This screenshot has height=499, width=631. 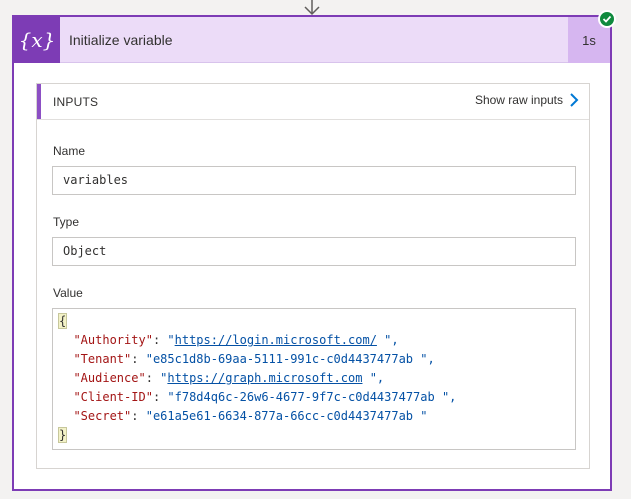 I want to click on json-key: "Client-ID", so click(x=113, y=397).